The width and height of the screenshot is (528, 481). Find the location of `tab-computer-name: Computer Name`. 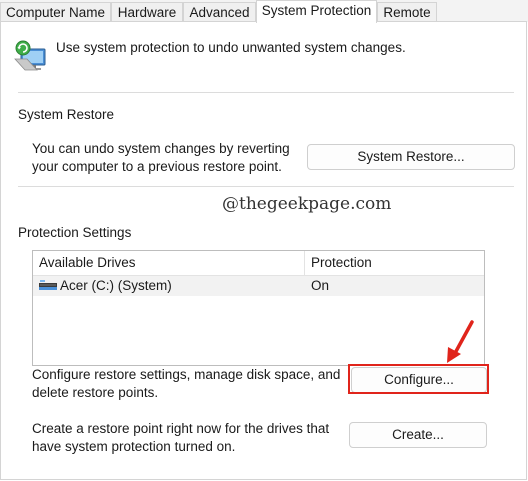

tab-computer-name: Computer Name is located at coordinates (55, 12).